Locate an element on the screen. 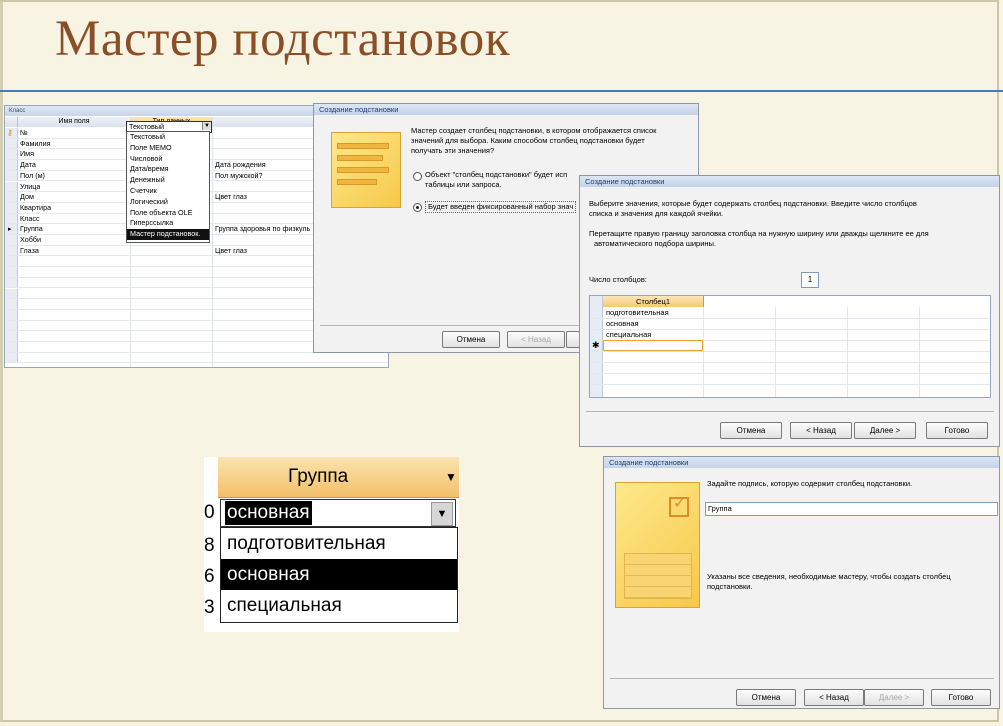  dropdown-option: Мастер подстановок. is located at coordinates (168, 234).